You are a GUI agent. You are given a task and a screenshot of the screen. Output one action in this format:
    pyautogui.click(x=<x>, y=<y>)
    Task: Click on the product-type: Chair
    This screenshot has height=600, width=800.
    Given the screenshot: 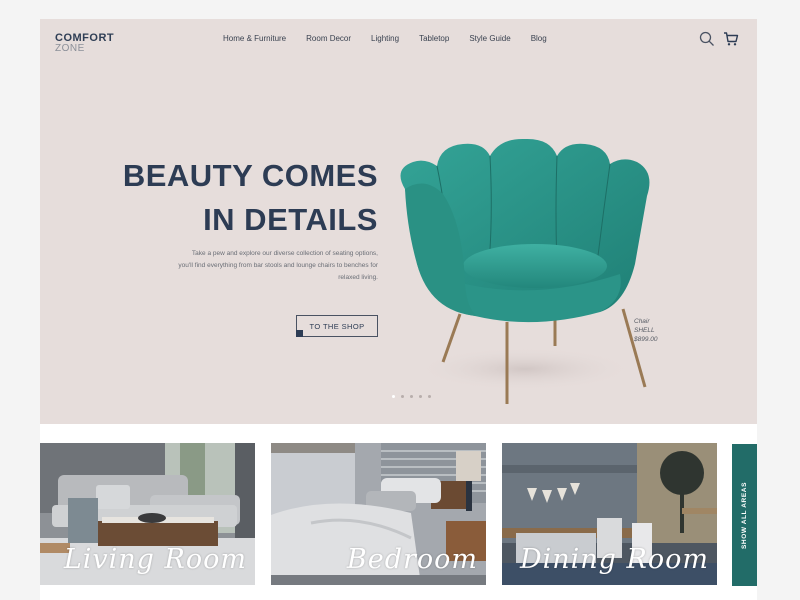 What is the action you would take?
    pyautogui.click(x=642, y=321)
    